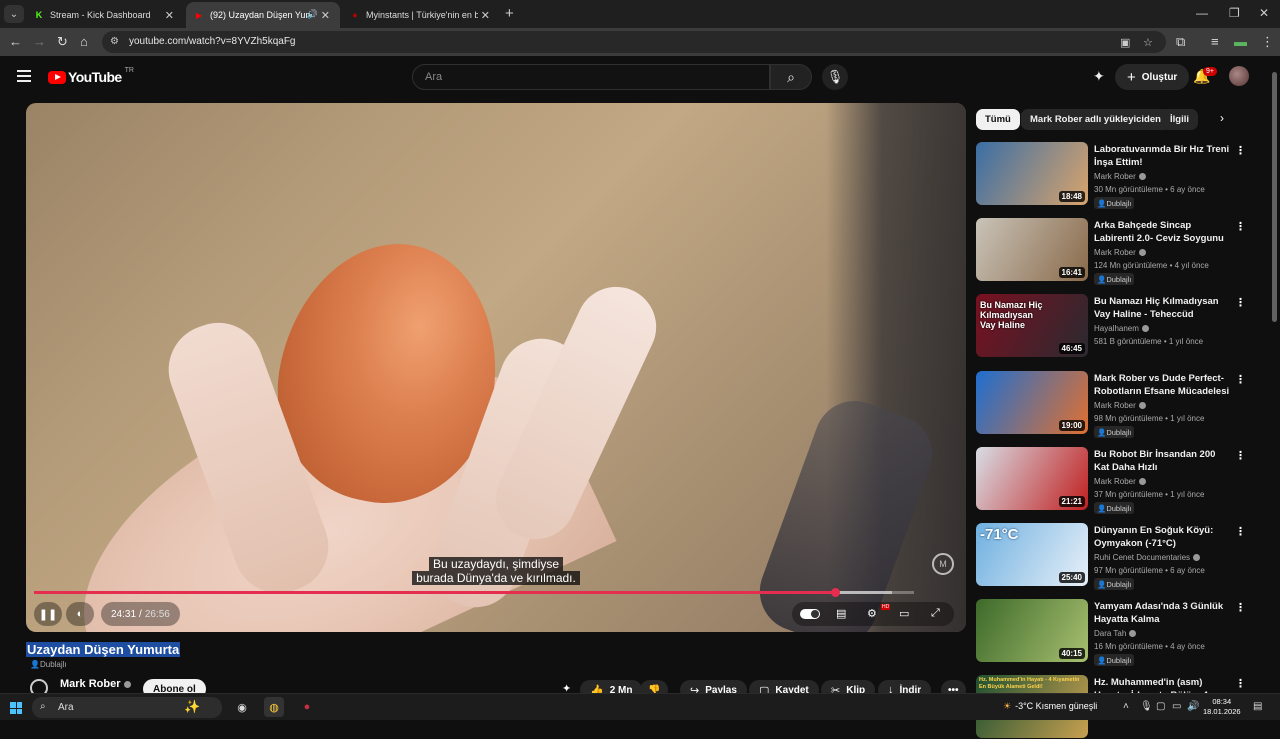  I want to click on video-thumbnail: 40:15, so click(1032, 630).